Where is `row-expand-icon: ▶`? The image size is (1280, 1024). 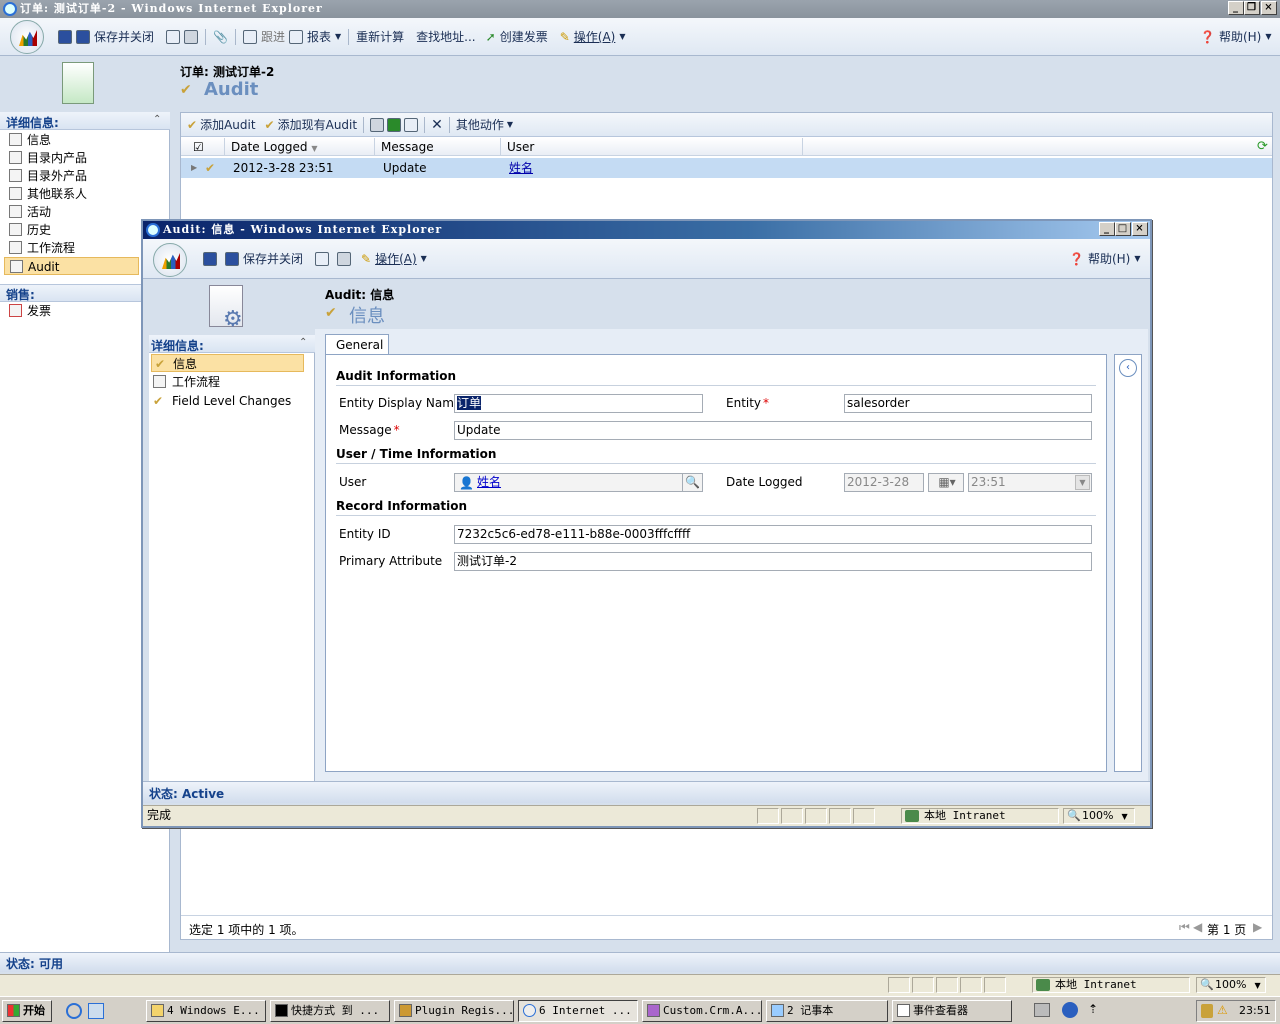
row-expand-icon: ▶ is located at coordinates (194, 168).